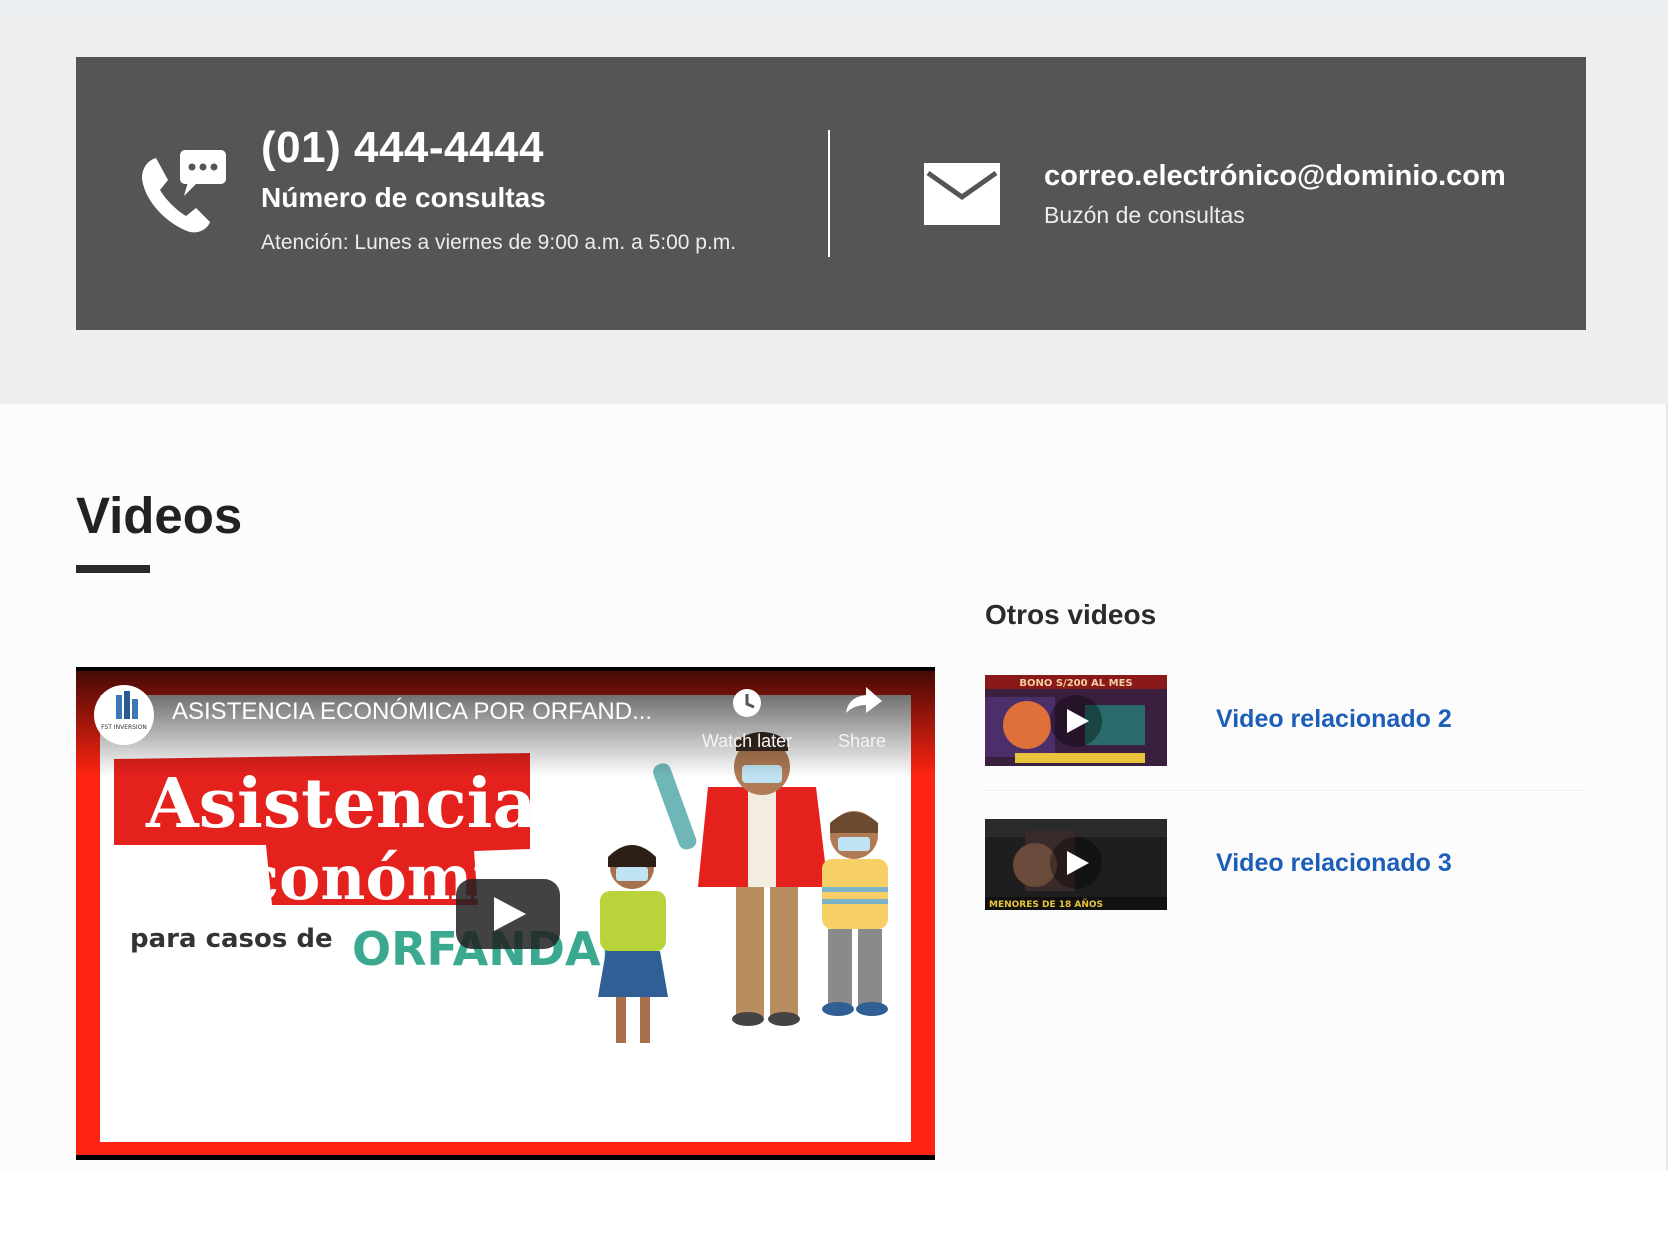 The image size is (1668, 1251). What do you see at coordinates (1046, 904) in the screenshot?
I see `related-thumb-text: MENORES DE 18 AÑOS` at bounding box center [1046, 904].